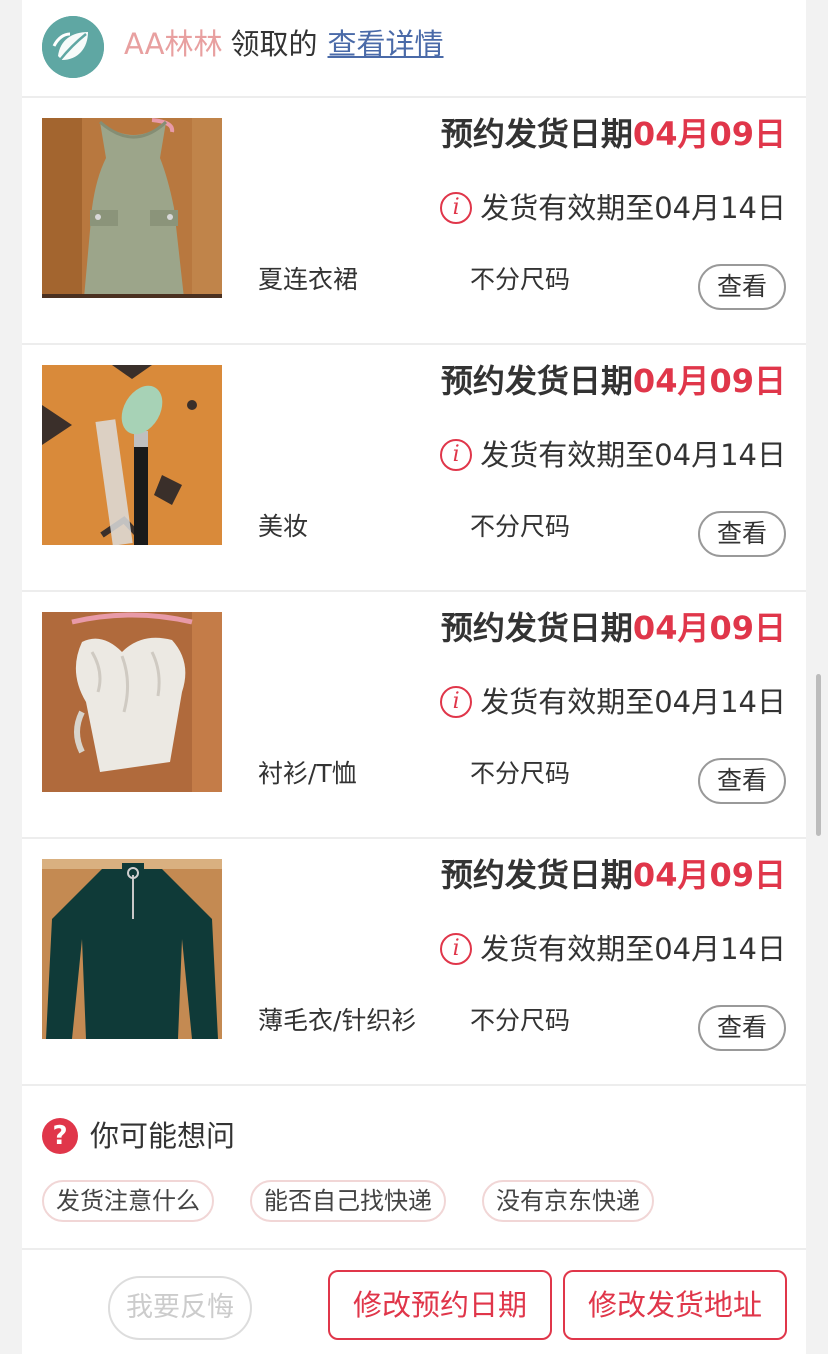  Describe the element at coordinates (173, 44) in the screenshot. I see `user-name: AA林林` at that location.